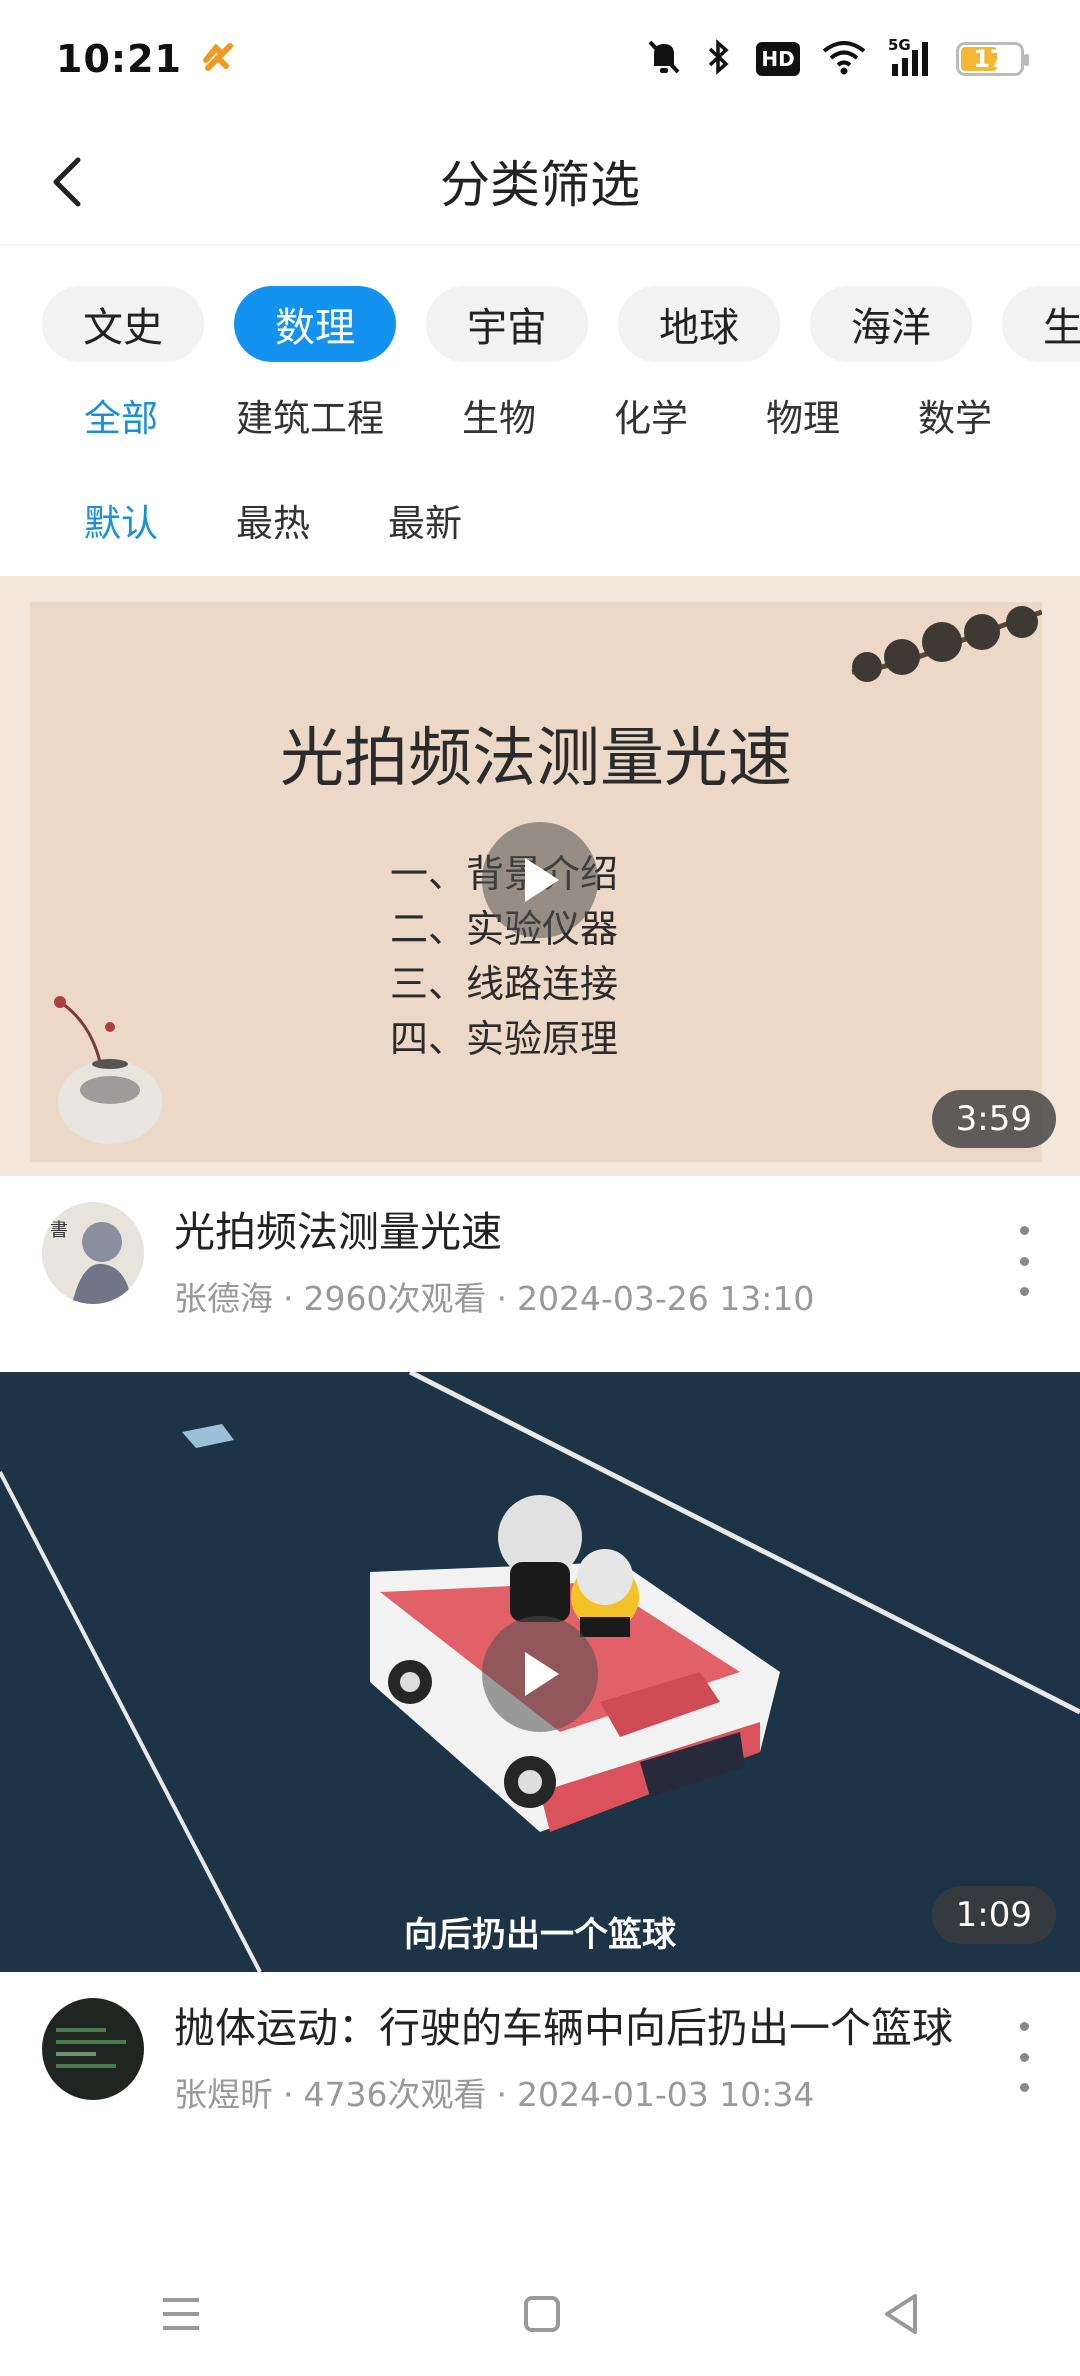 This screenshot has height=2376, width=1080. What do you see at coordinates (425, 520) in the screenshot?
I see `sort-newest: 最新` at bounding box center [425, 520].